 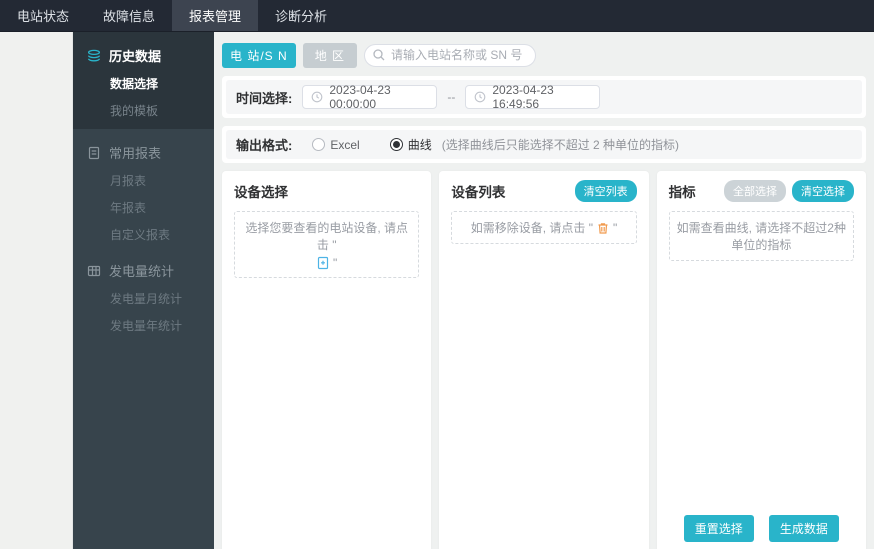 I want to click on sidebar-header-label: 历史数据, so click(x=135, y=56).